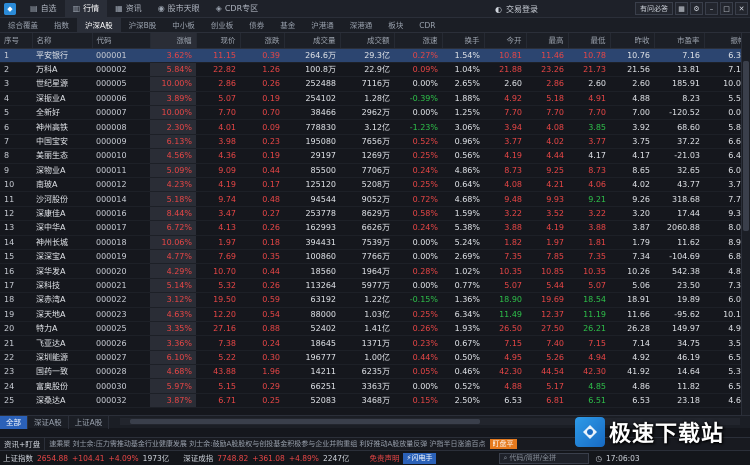  I want to click on cell-1: 深物业A, so click(62, 171).